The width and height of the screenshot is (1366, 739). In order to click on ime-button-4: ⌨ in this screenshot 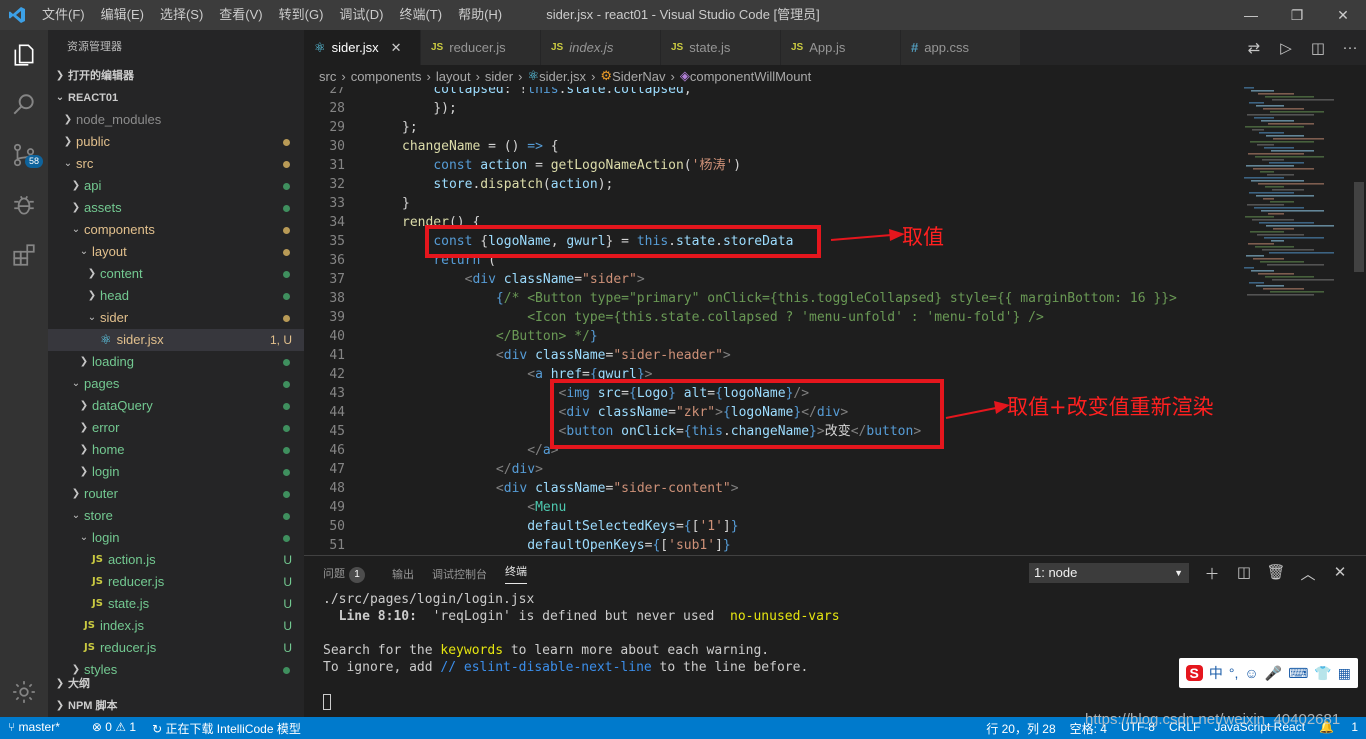, I will do `click(1298, 673)`.